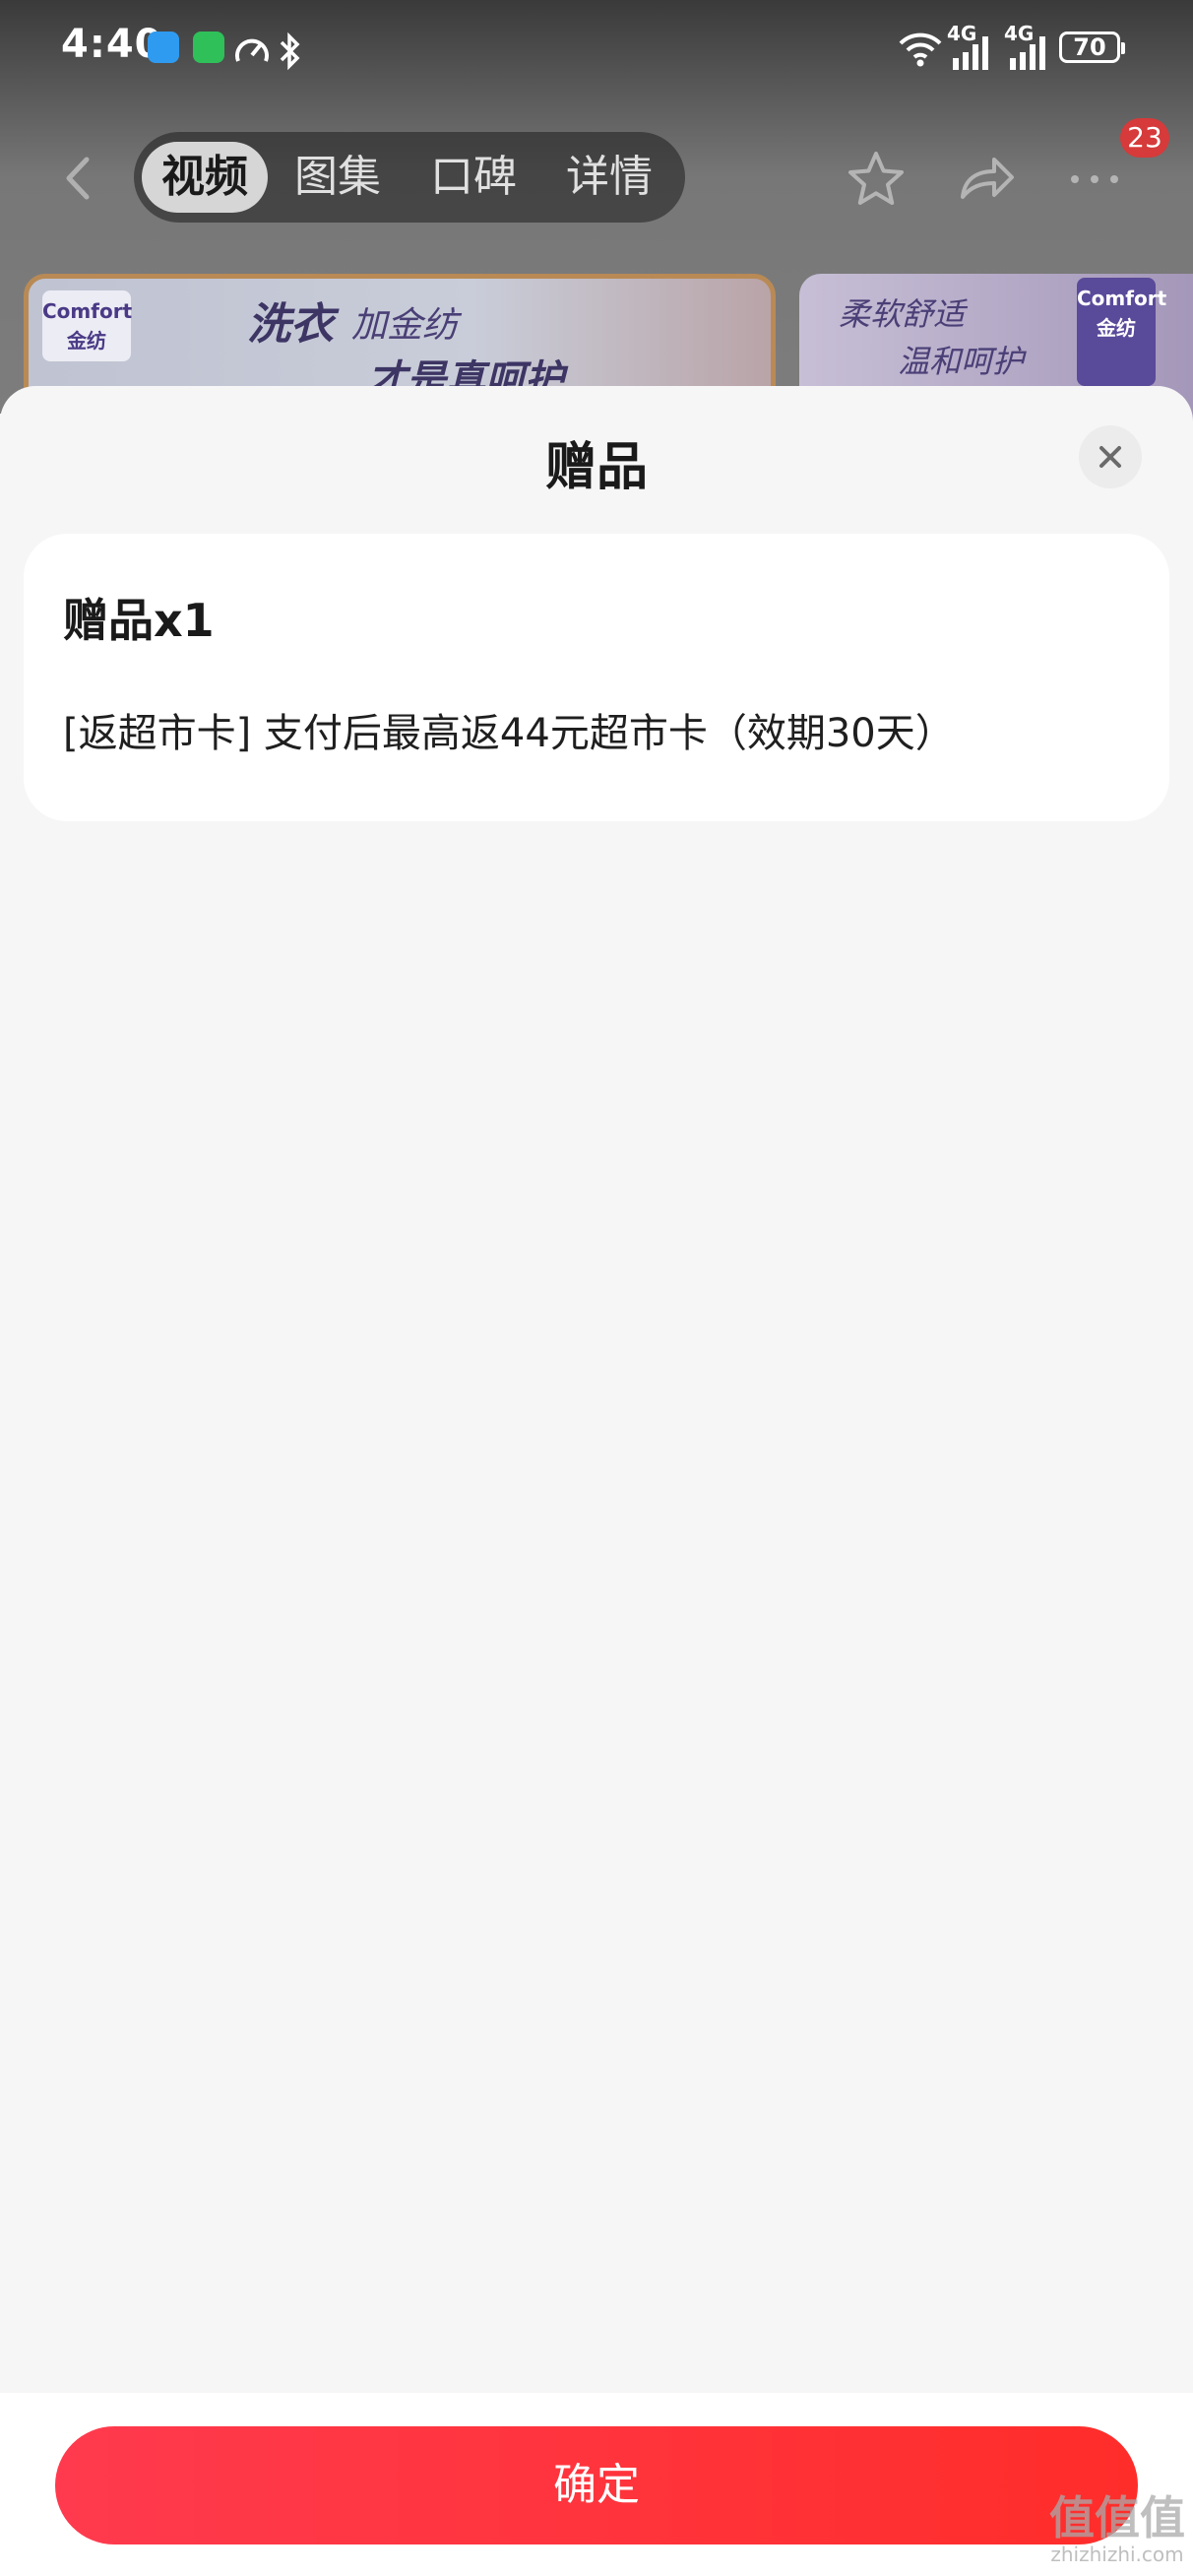  What do you see at coordinates (290, 51) in the screenshot?
I see `bluetooth-icon` at bounding box center [290, 51].